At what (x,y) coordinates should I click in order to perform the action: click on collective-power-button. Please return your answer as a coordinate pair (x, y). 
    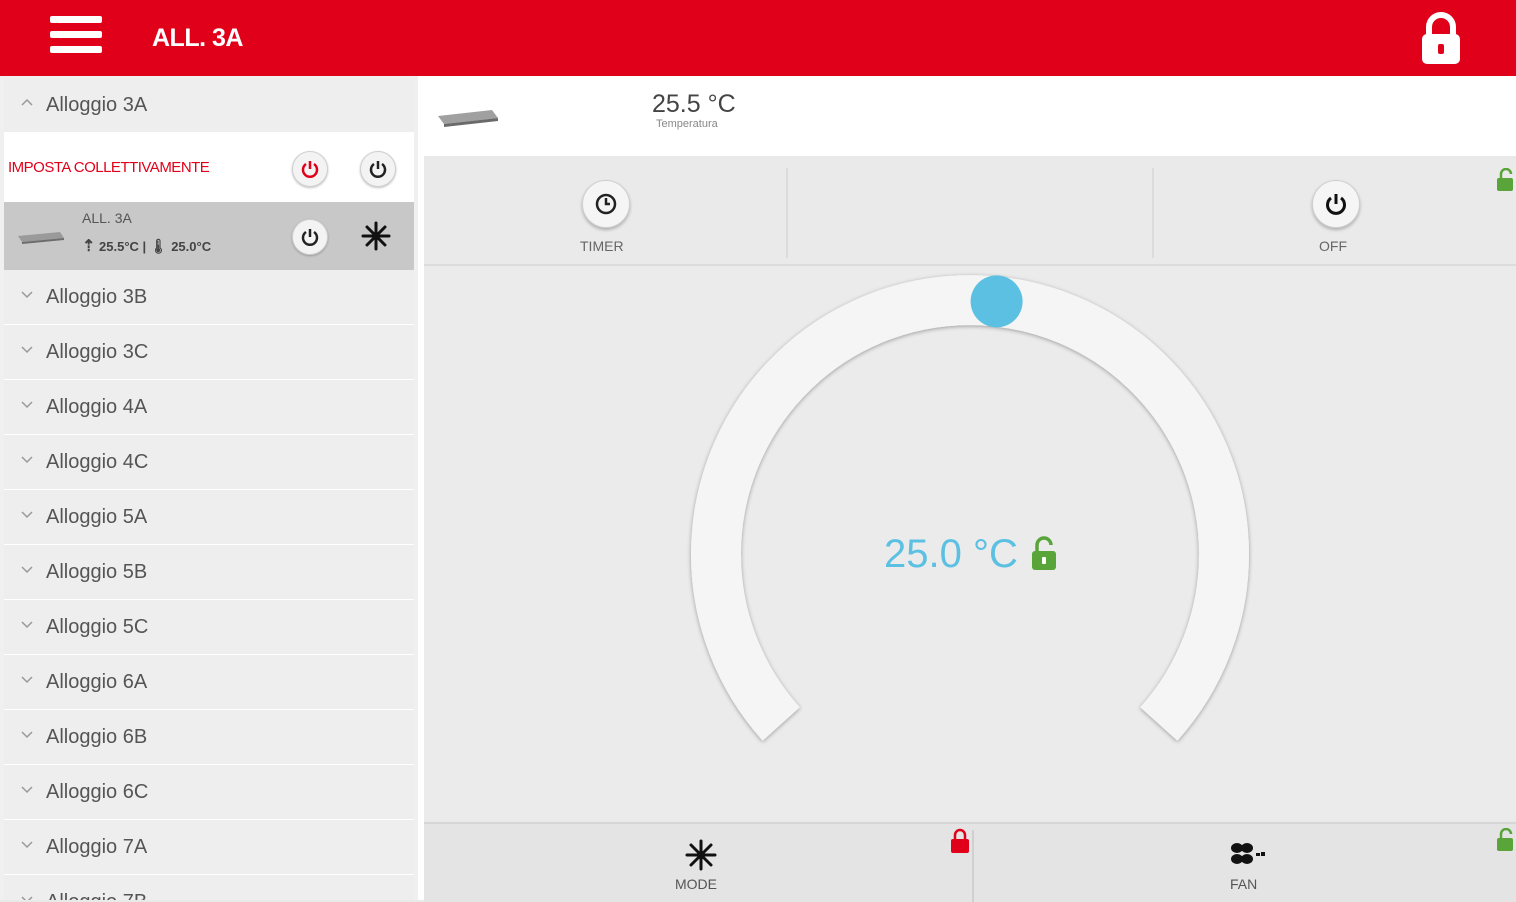
    Looking at the image, I should click on (310, 169).